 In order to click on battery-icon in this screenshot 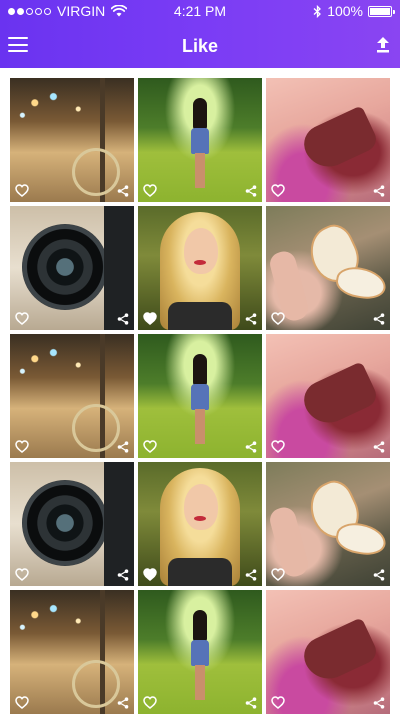, I will do `click(381, 11)`.